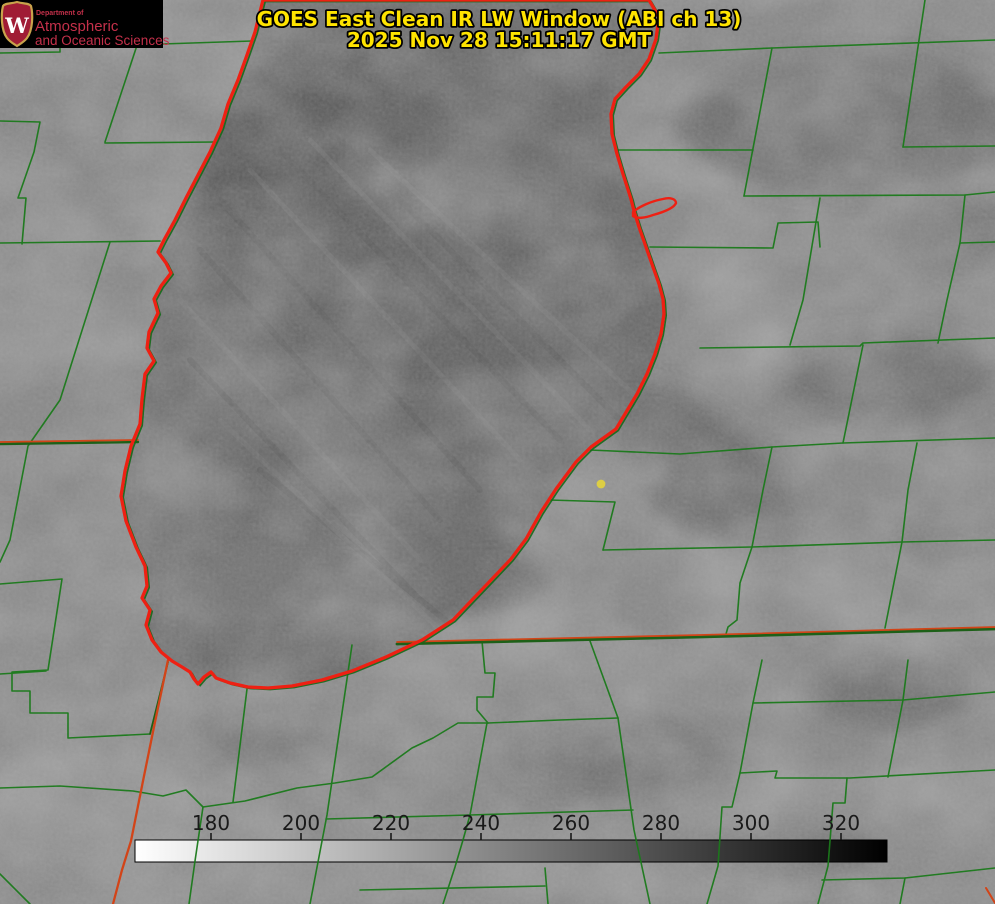 This screenshot has height=904, width=995. What do you see at coordinates (571, 823) in the screenshot?
I see `colorbar-label: 260` at bounding box center [571, 823].